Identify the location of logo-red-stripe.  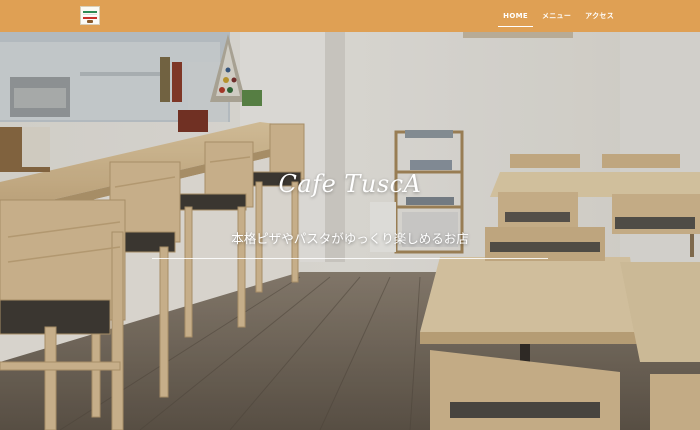
(90, 18).